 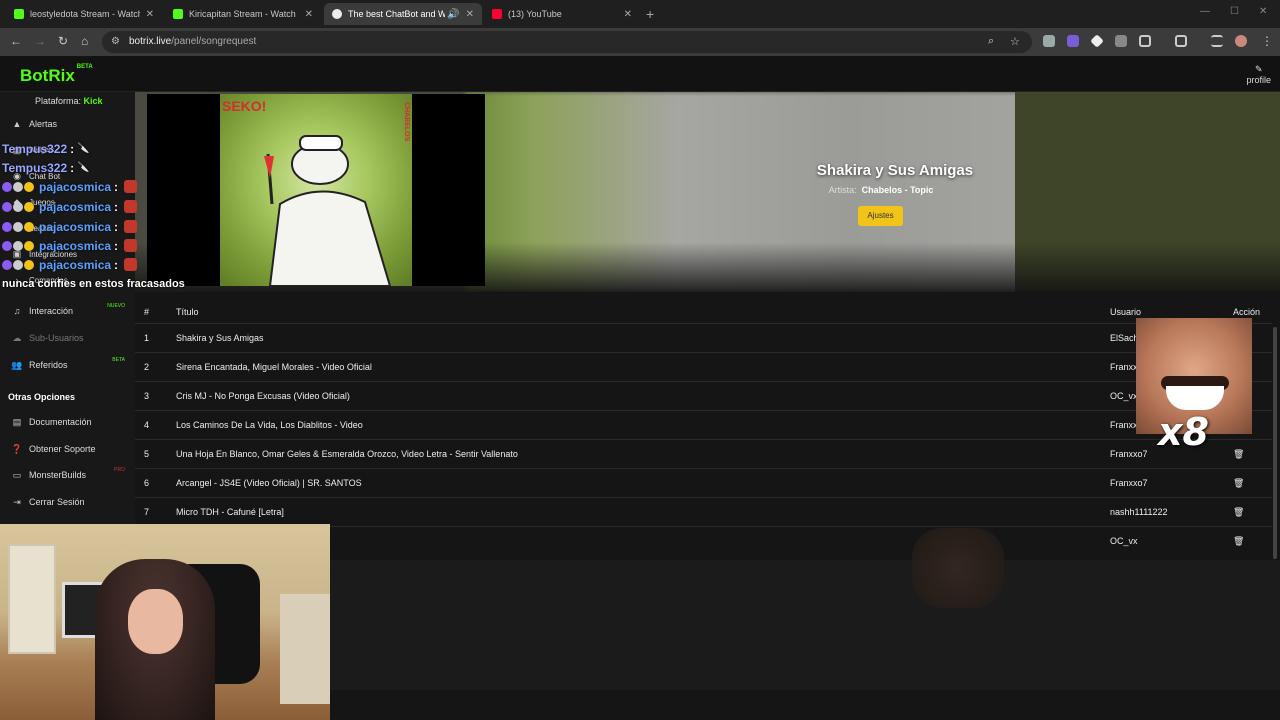 I want to click on tab-label: Kiricapitan Stream - Watch Live, so click(x=244, y=14).